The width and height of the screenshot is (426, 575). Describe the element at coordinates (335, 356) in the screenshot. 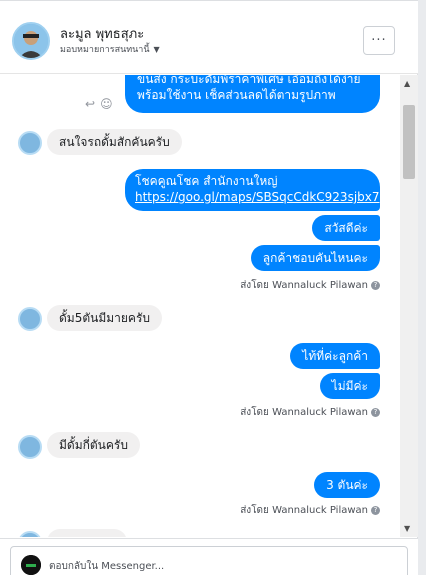

I see `message-outgoing: ไท้ที่ค่ะลูกค้า` at that location.